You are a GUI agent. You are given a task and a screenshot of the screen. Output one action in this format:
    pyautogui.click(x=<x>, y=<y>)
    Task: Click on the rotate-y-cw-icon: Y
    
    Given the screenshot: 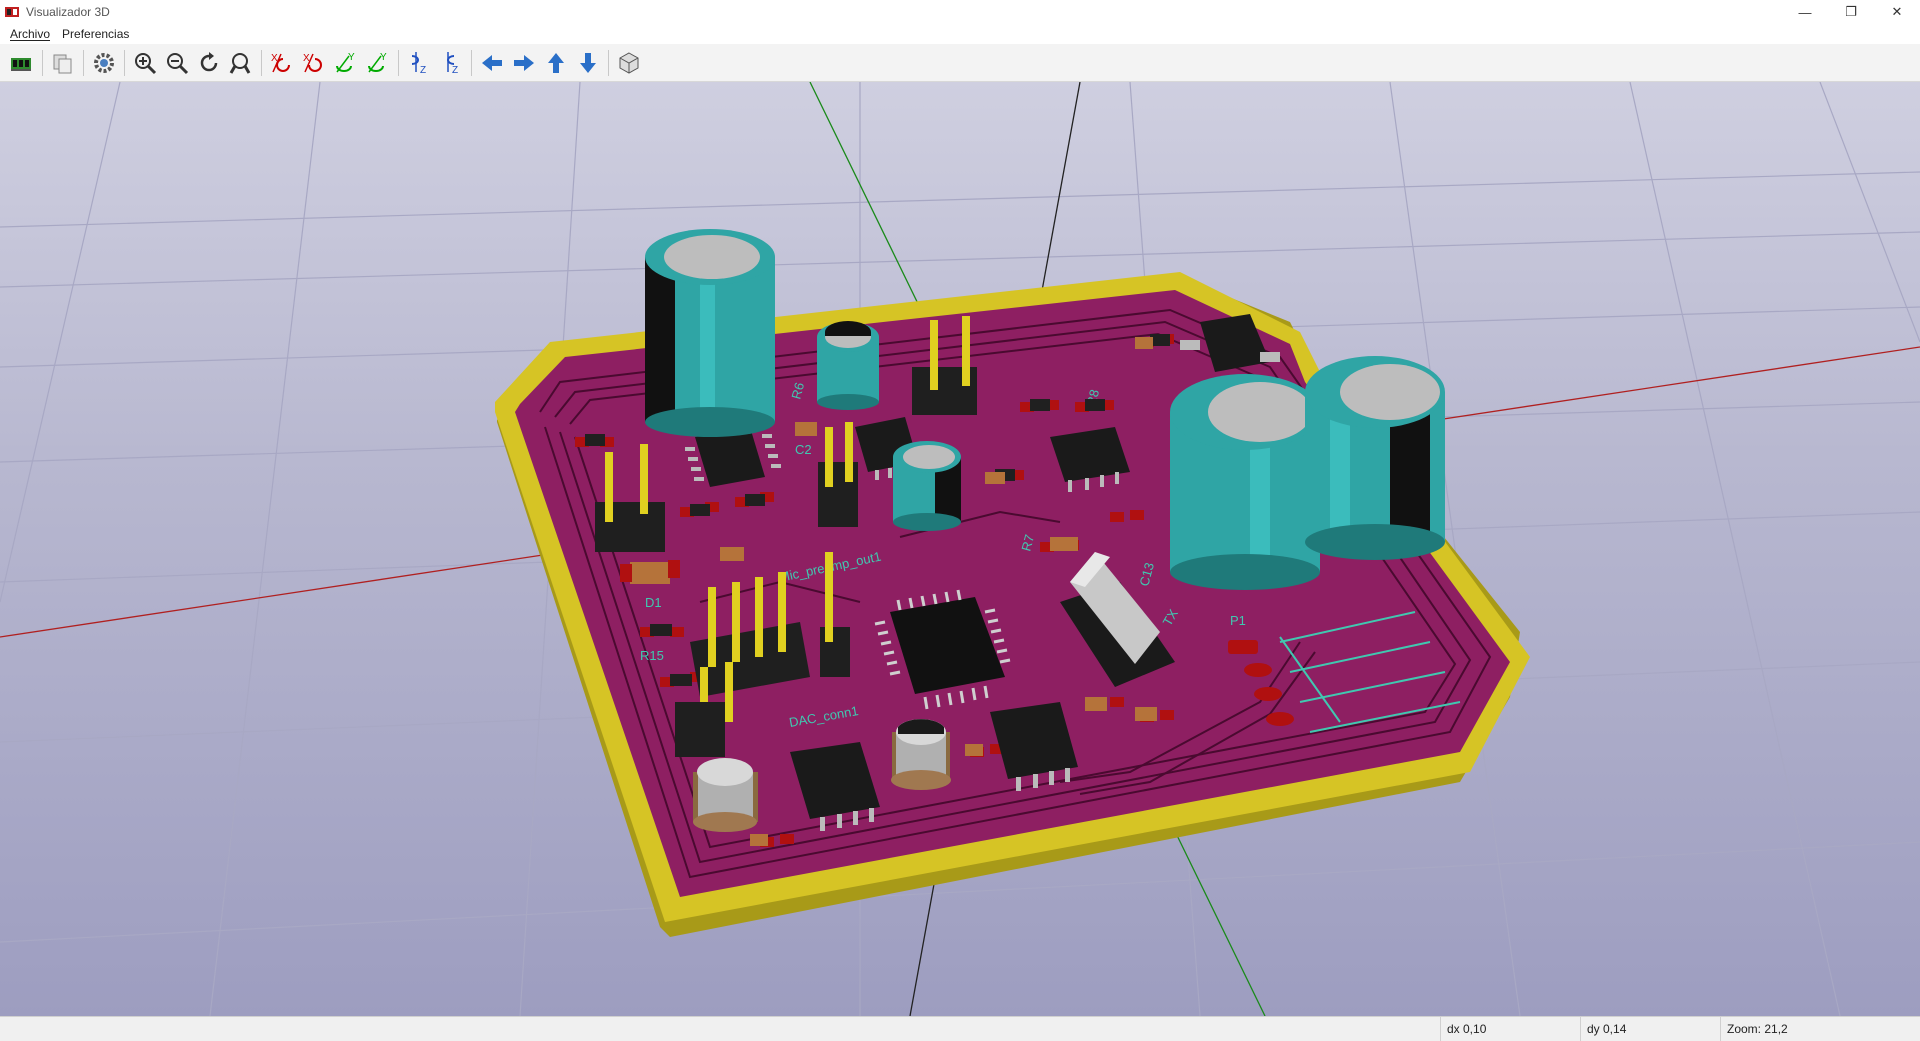 What is the action you would take?
    pyautogui.click(x=345, y=62)
    